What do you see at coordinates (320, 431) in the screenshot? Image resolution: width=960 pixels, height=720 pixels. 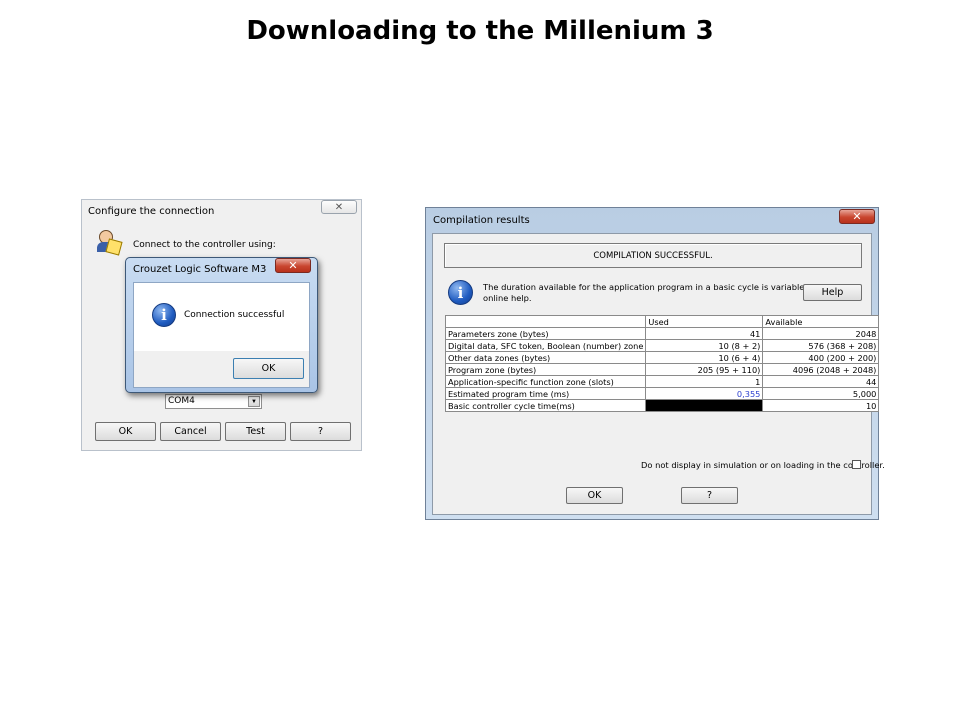 I see `configure-help-button: ?` at bounding box center [320, 431].